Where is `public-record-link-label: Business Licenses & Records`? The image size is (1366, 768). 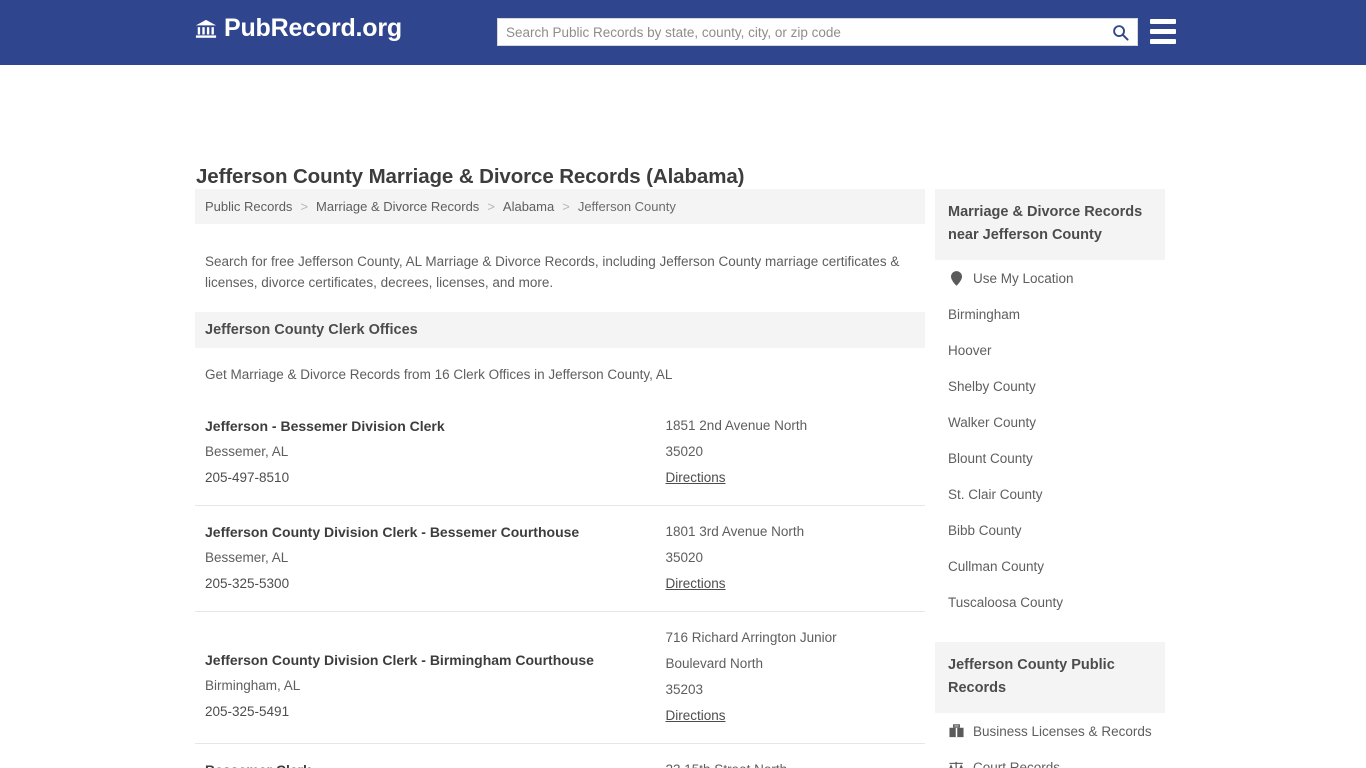 public-record-link-label: Business Licenses & Records is located at coordinates (1062, 731).